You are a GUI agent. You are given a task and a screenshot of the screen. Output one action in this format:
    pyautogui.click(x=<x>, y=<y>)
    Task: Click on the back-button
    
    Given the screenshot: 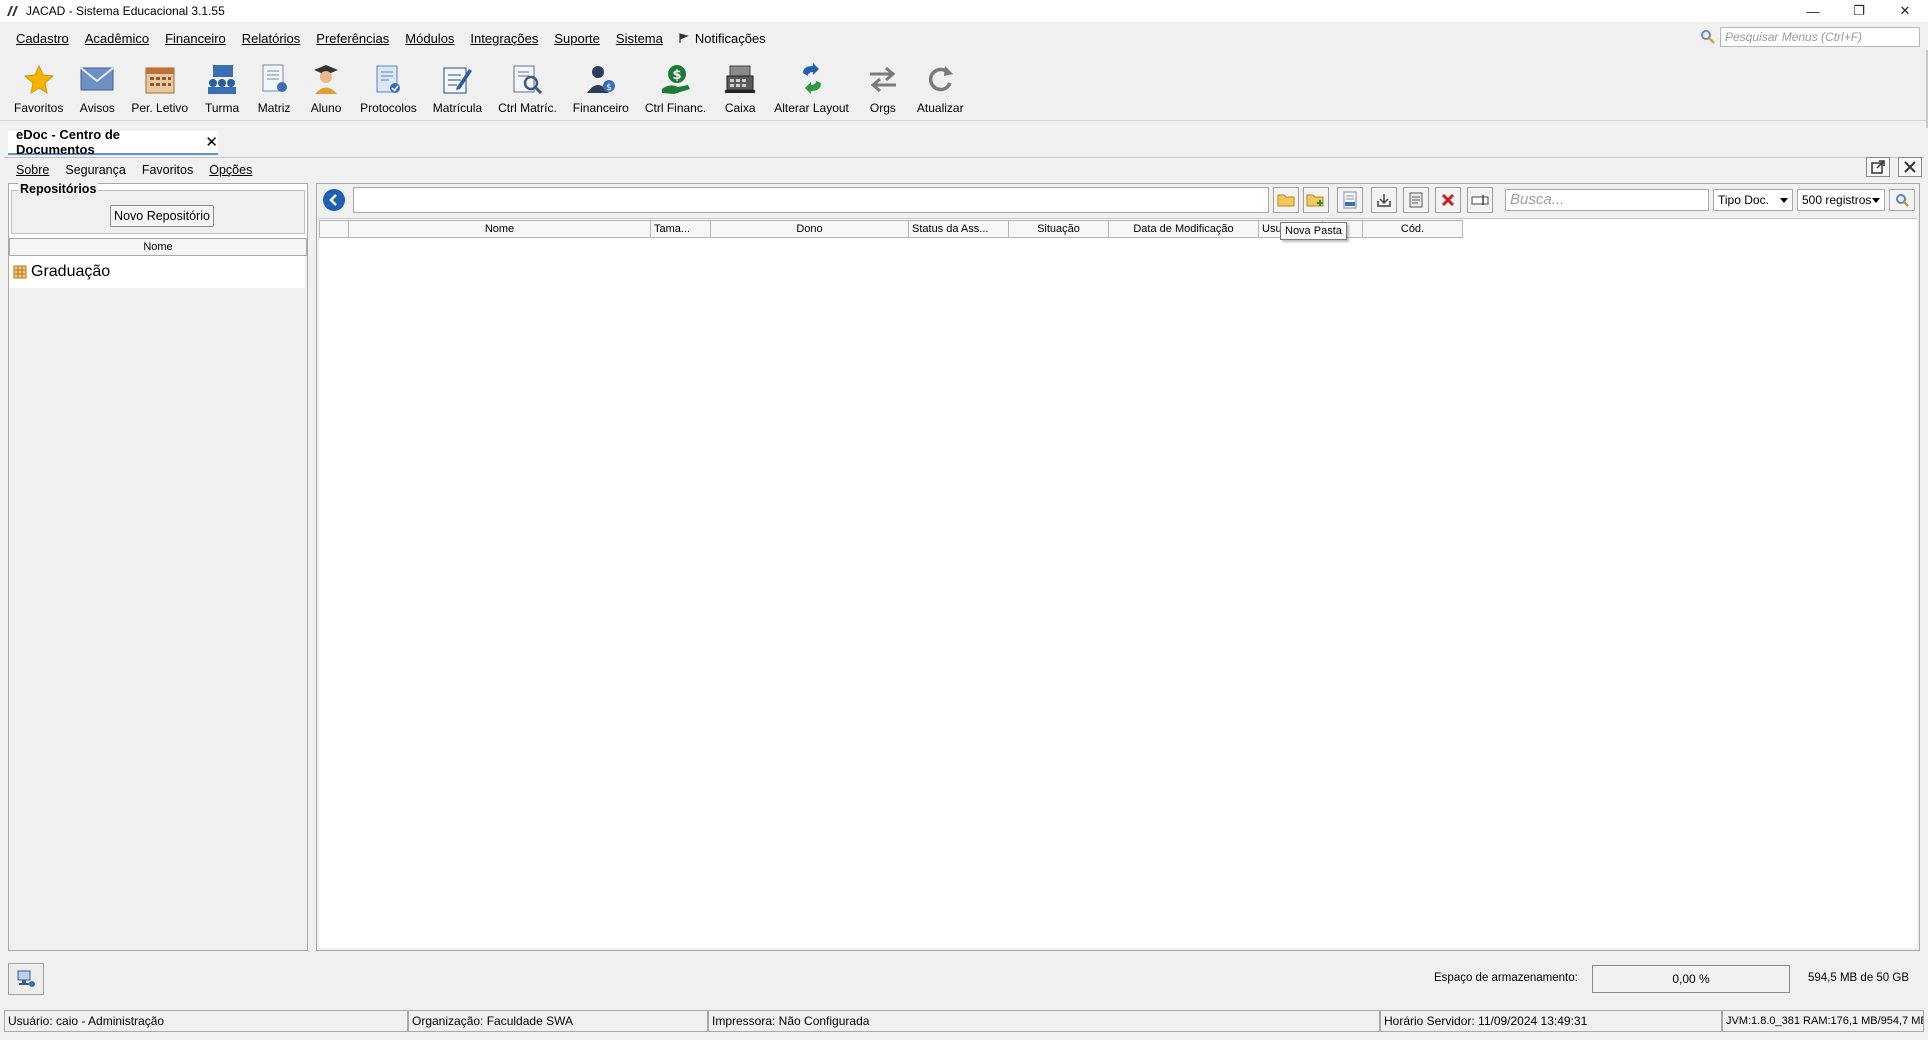 What is the action you would take?
    pyautogui.click(x=334, y=200)
    